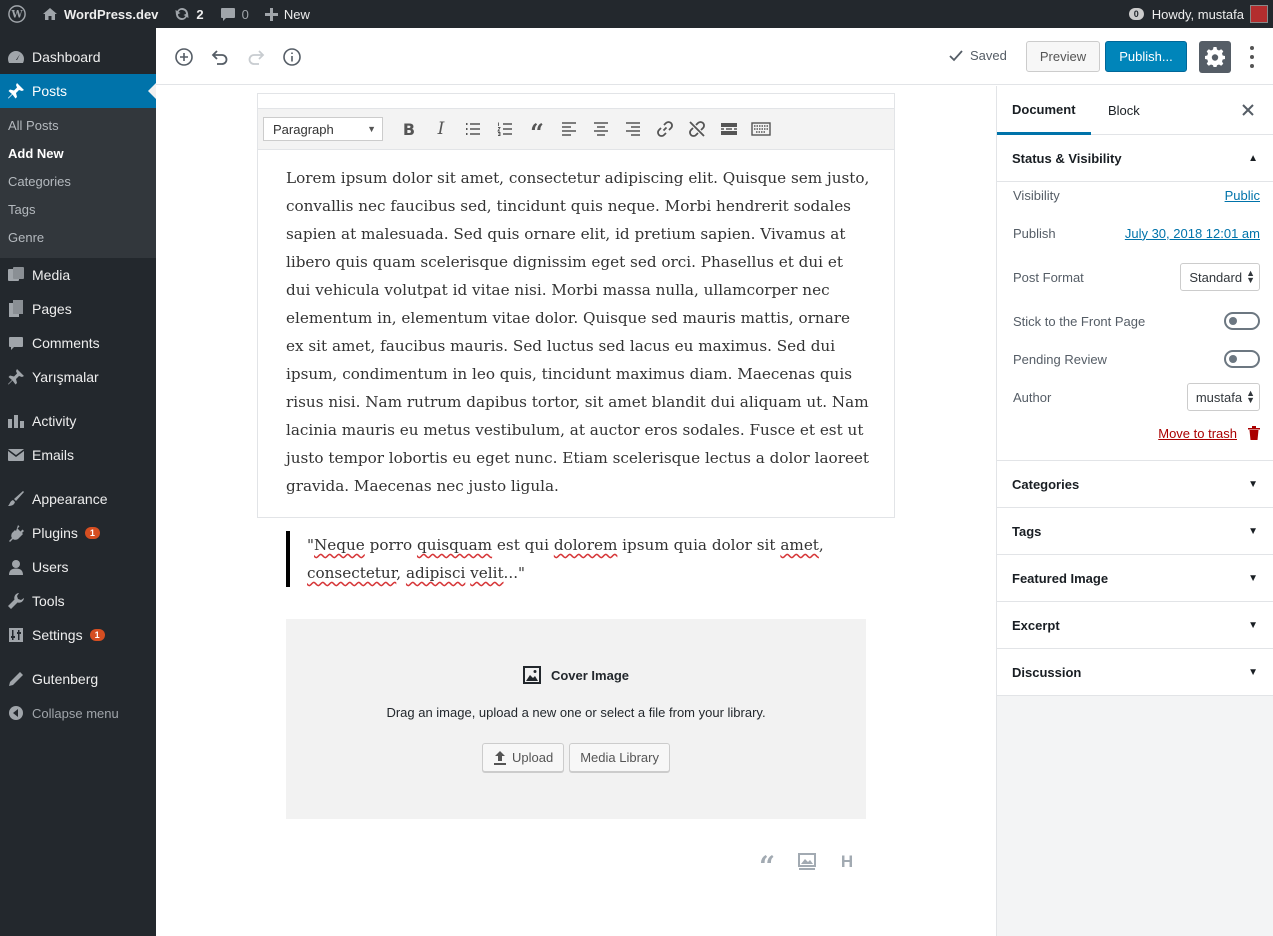  What do you see at coordinates (1254, 433) in the screenshot?
I see `trash-icon` at bounding box center [1254, 433].